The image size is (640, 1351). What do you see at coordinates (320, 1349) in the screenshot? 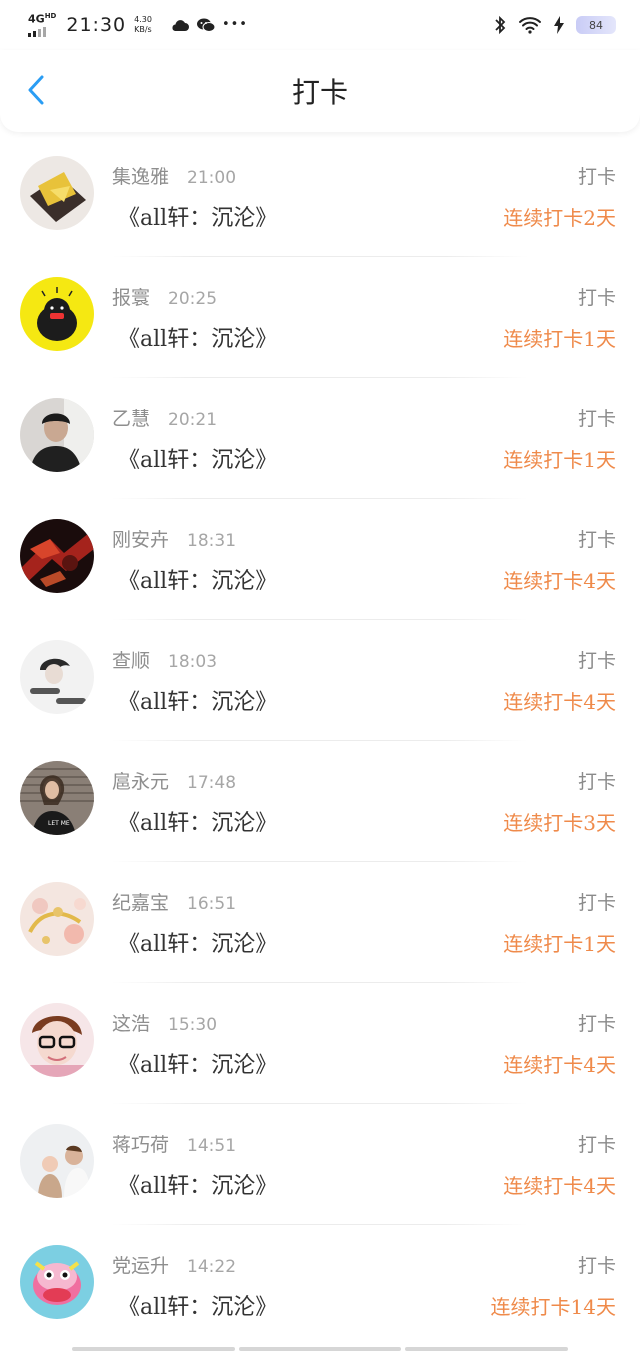
I see `bottom-scroll-indicator` at bounding box center [320, 1349].